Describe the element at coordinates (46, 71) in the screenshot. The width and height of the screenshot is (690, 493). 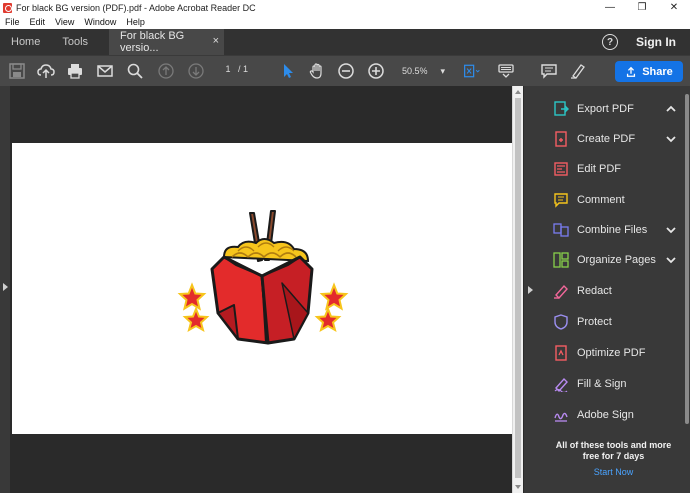
I see `cloud-upload-icon` at that location.